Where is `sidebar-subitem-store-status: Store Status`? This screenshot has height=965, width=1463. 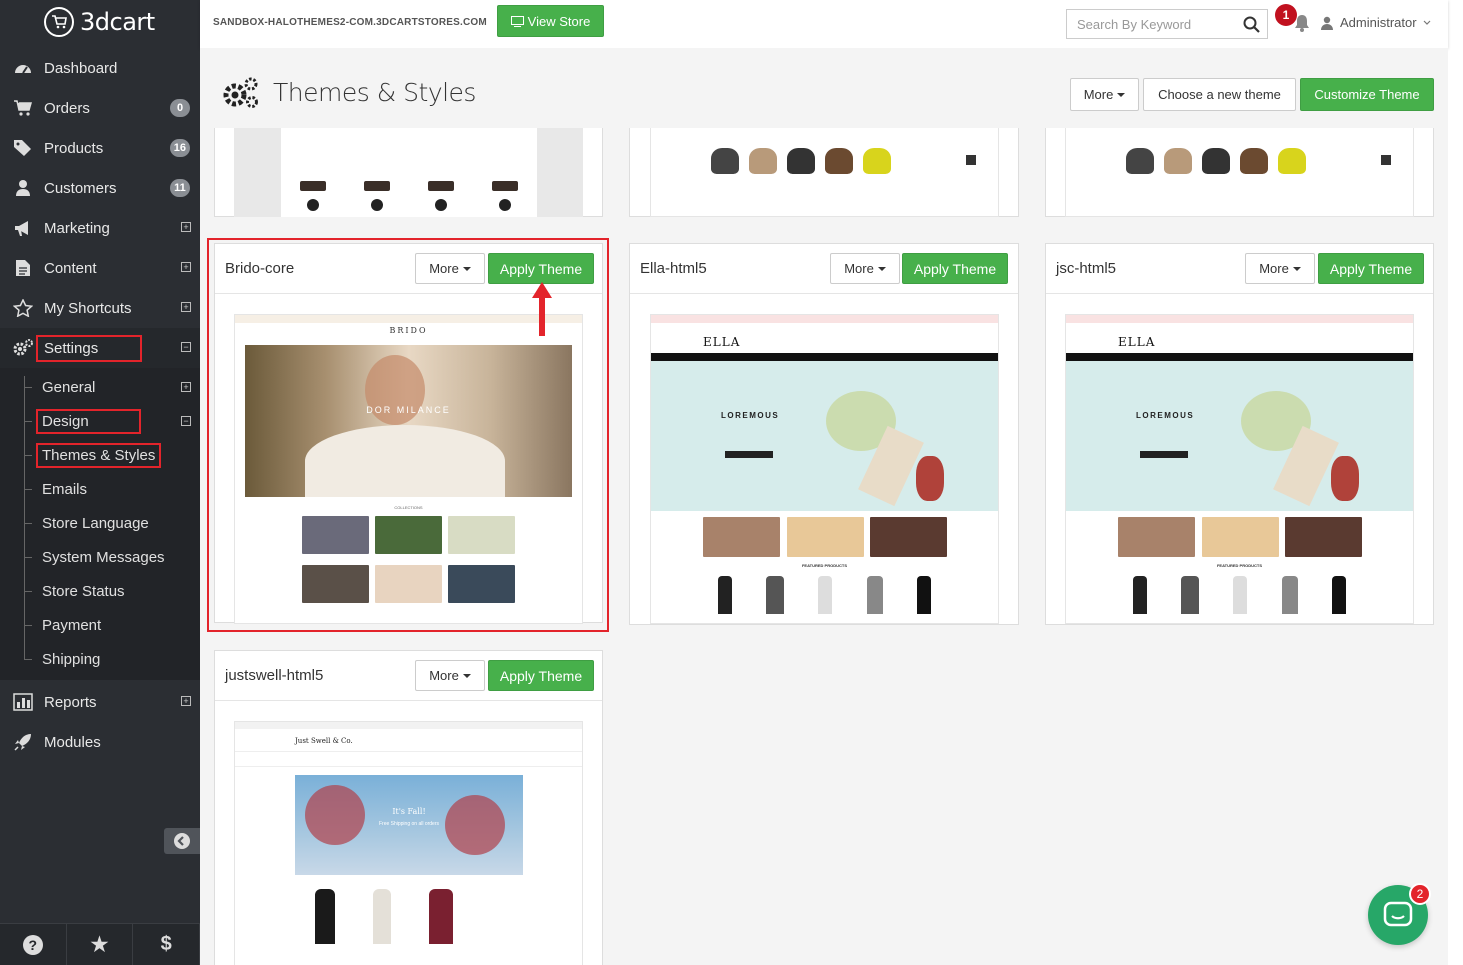
sidebar-subitem-store-status: Store Status is located at coordinates (100, 591).